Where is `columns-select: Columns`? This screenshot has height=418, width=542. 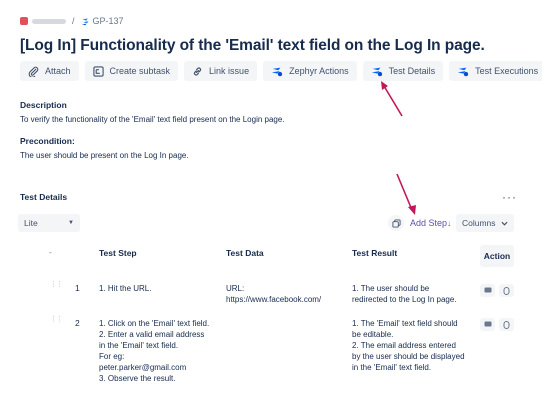
columns-select: Columns is located at coordinates (485, 223).